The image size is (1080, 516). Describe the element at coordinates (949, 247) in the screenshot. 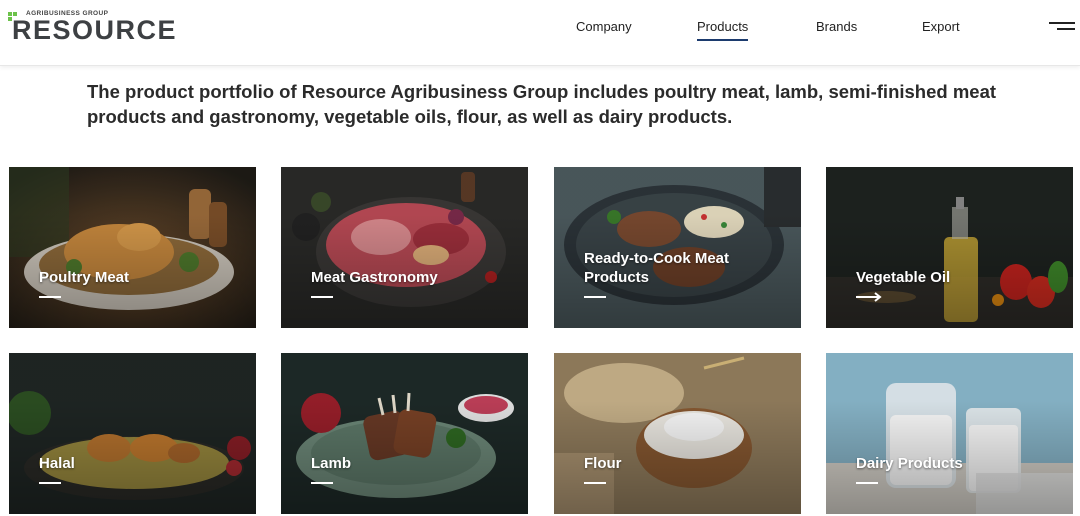

I see `product-card-vegetable-oil: Vegetable Oil` at that location.